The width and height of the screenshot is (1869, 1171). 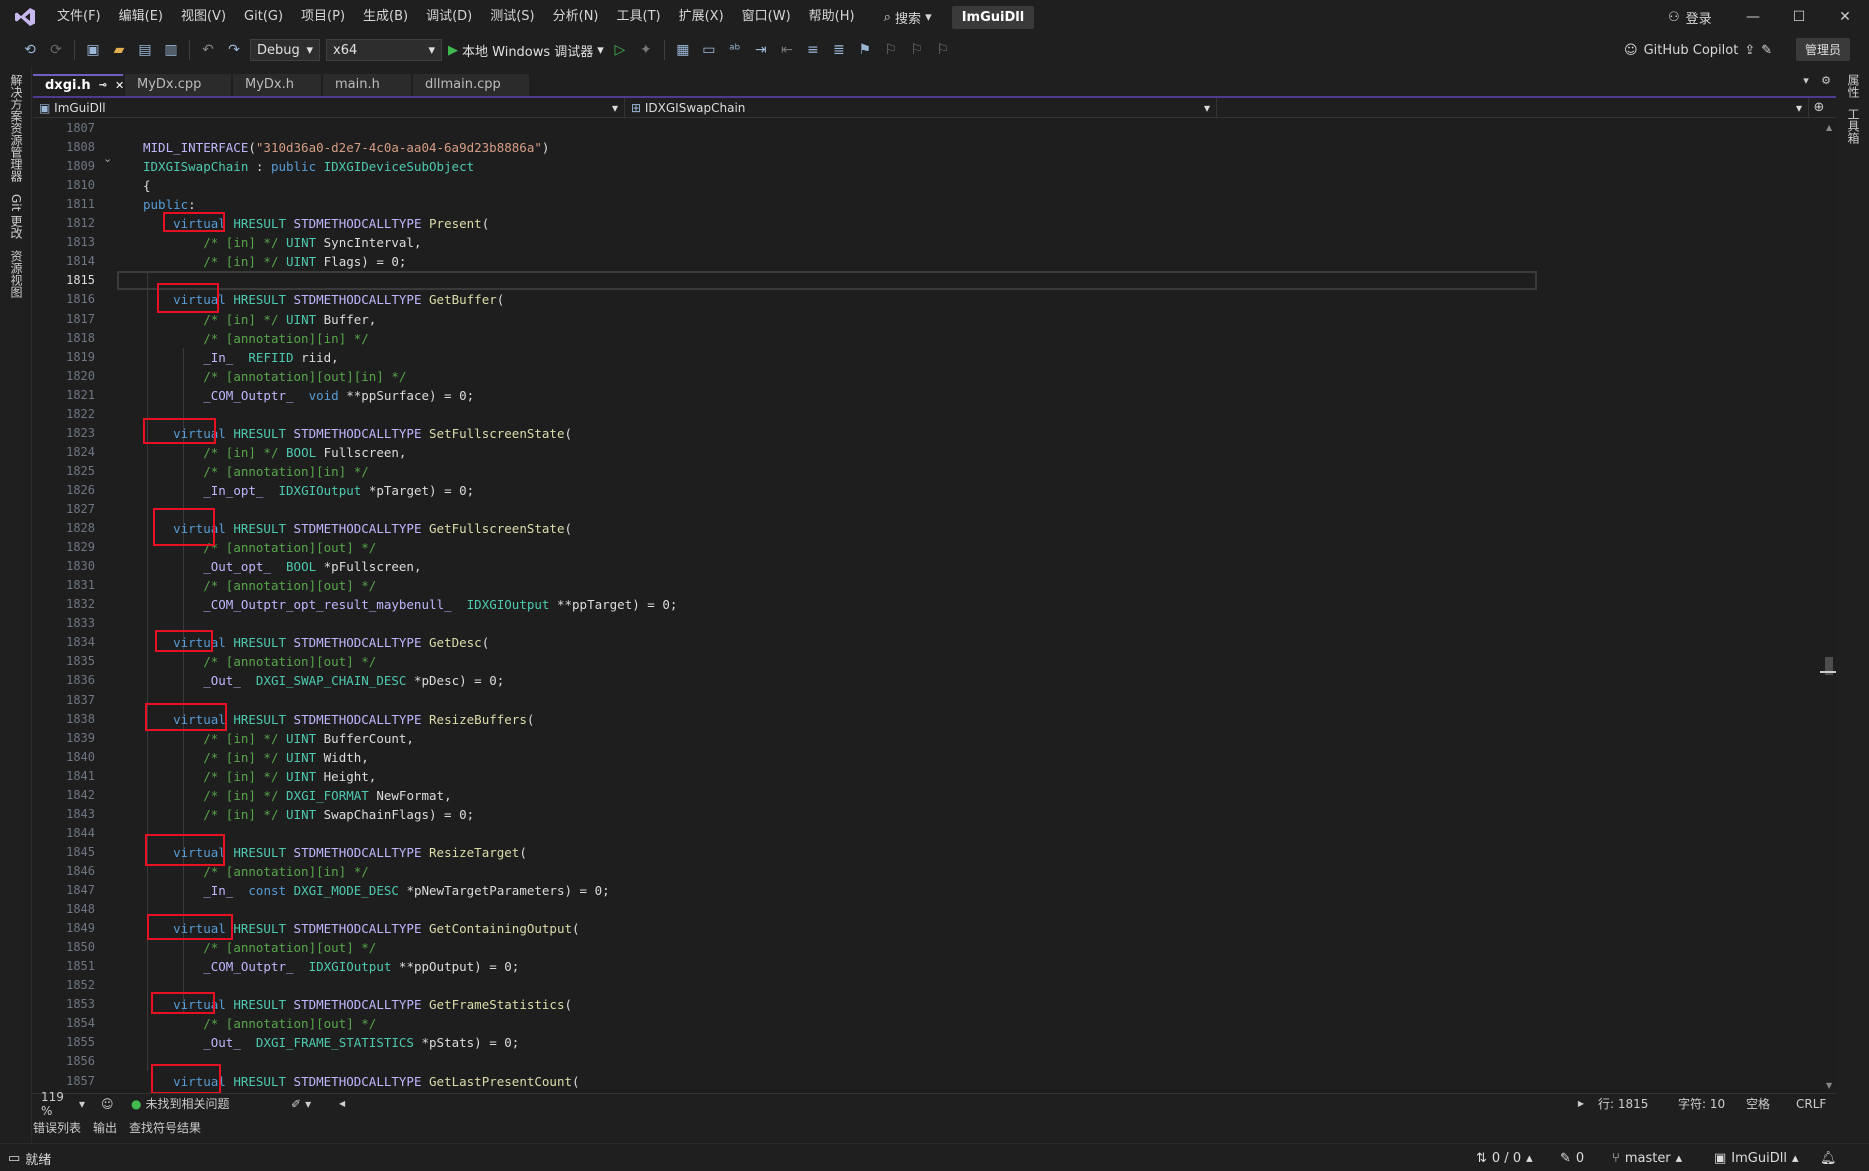 What do you see at coordinates (178, 85) in the screenshot?
I see `tab-mydx-cpp: MyDx.cpp` at bounding box center [178, 85].